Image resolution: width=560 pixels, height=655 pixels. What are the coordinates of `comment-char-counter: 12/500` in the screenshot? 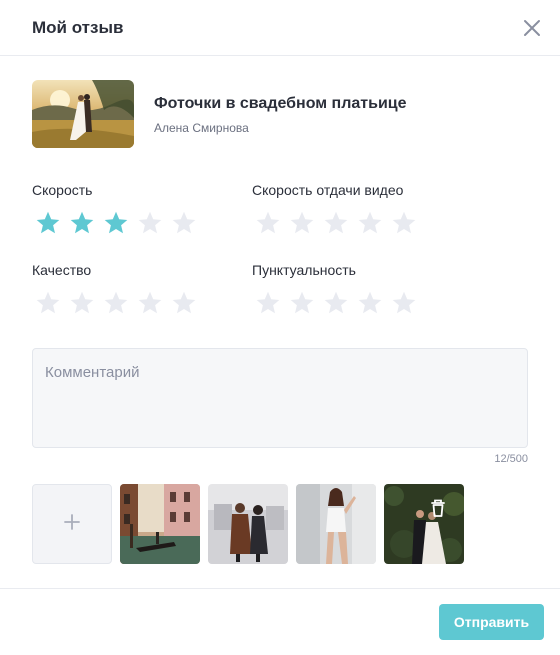 It's located at (511, 459).